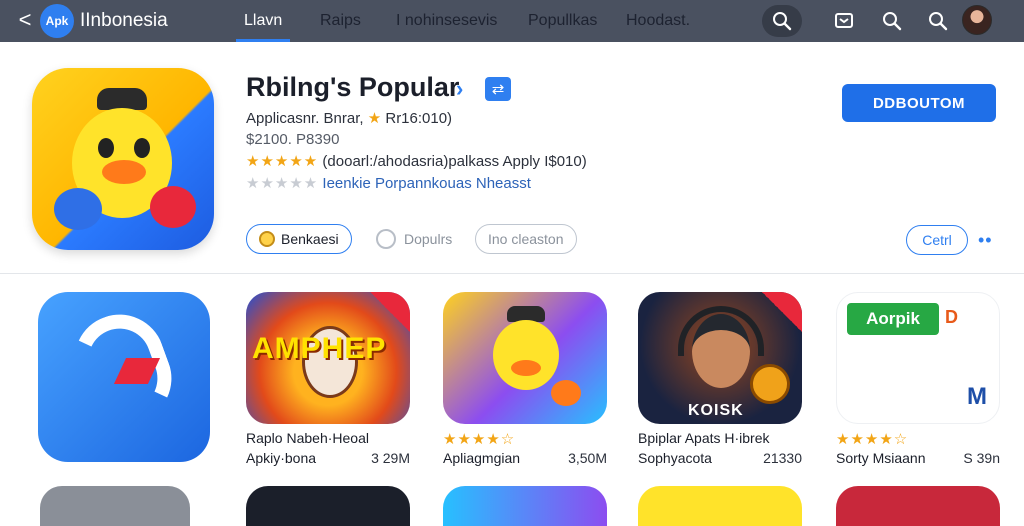 The height and width of the screenshot is (526, 1024). What do you see at coordinates (307, 438) in the screenshot?
I see `app-name: Raplo Nabeh·Heoal` at bounding box center [307, 438].